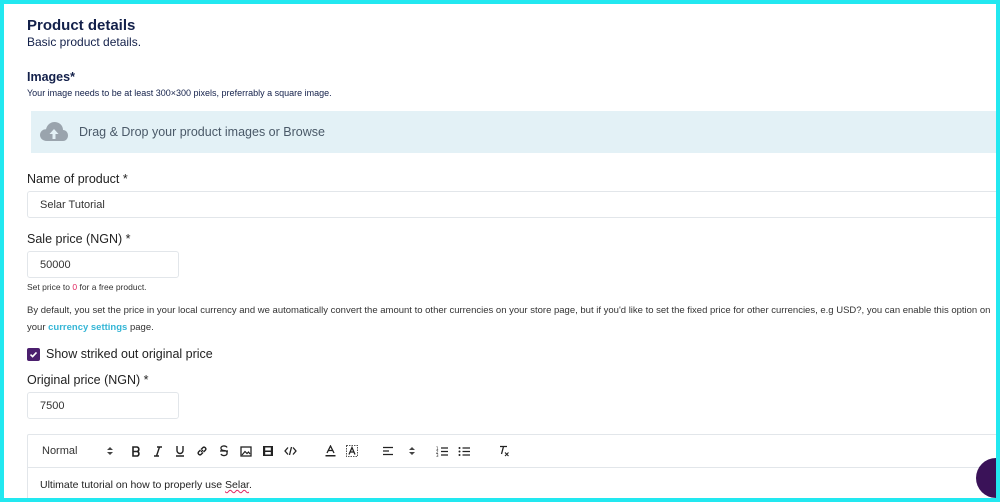  I want to click on align-left-icon, so click(388, 451).